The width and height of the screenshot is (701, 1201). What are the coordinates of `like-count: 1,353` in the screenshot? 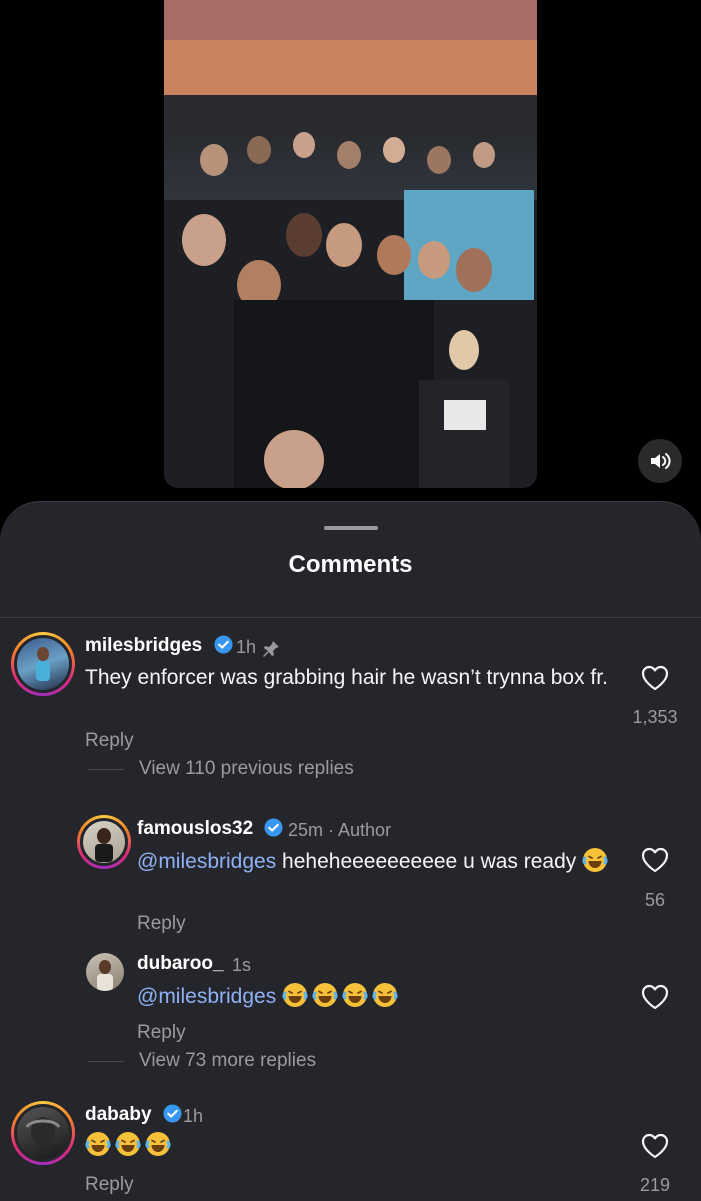 It's located at (655, 717).